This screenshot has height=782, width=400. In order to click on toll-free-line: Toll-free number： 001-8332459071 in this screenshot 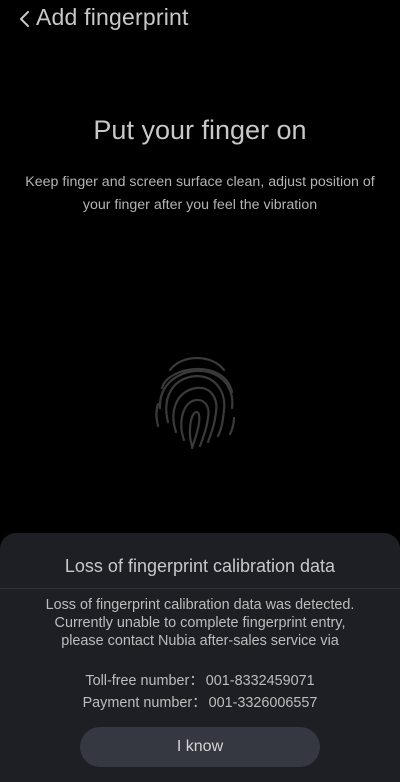, I will do `click(200, 681)`.